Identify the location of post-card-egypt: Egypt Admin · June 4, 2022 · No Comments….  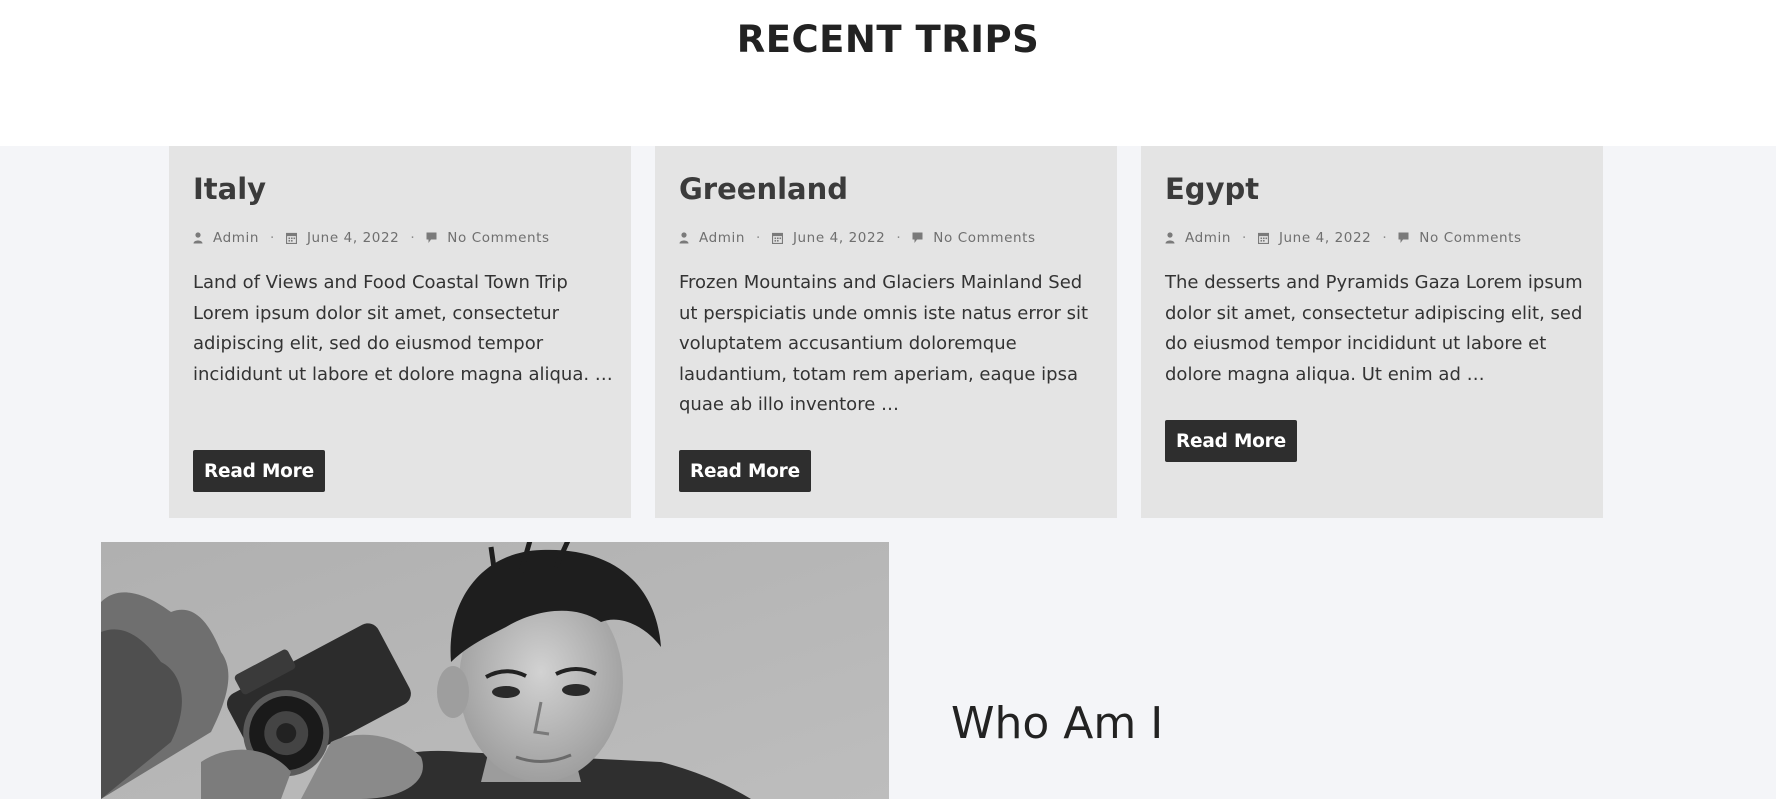
(1372, 332).